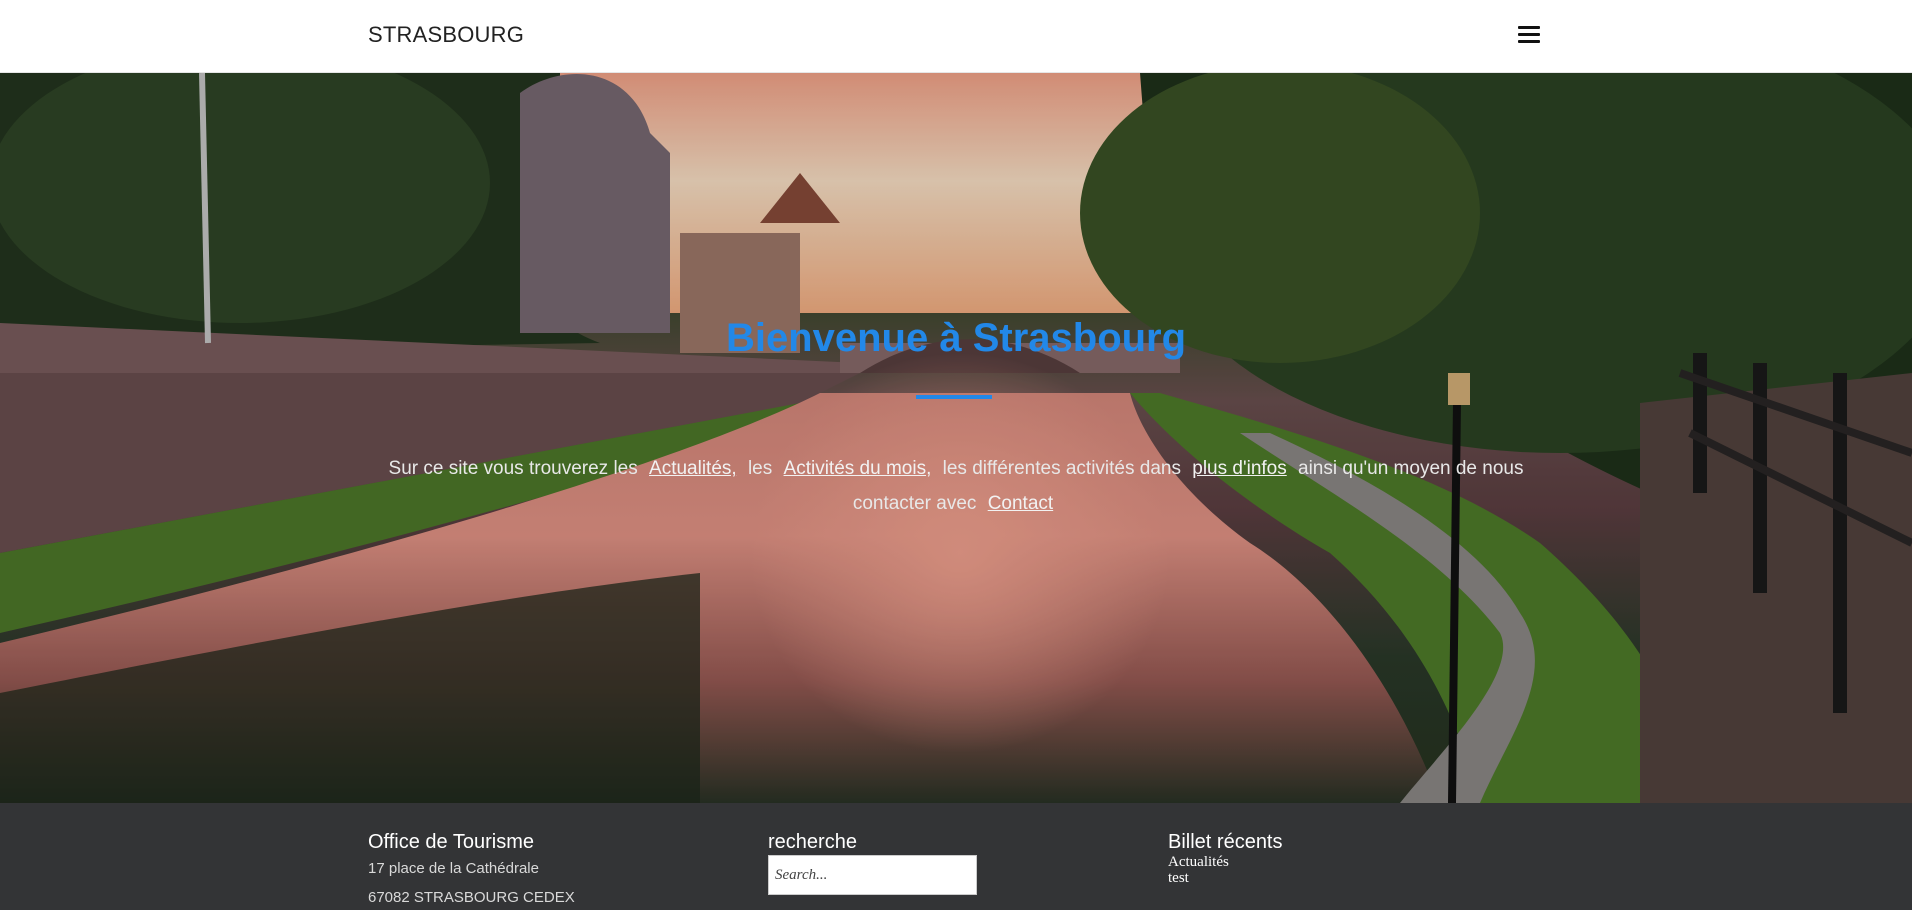 The height and width of the screenshot is (910, 1912). Describe the element at coordinates (1020, 503) in the screenshot. I see `link-contact: Contact` at that location.